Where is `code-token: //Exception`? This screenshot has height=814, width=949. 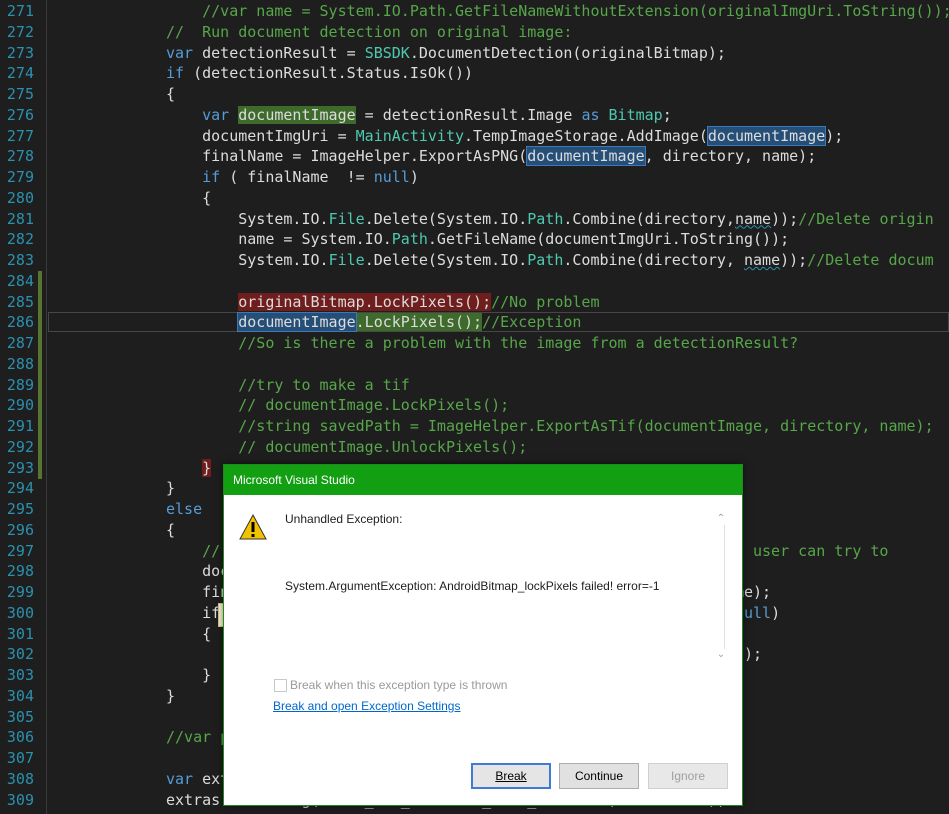
code-token: //Exception is located at coordinates (532, 322).